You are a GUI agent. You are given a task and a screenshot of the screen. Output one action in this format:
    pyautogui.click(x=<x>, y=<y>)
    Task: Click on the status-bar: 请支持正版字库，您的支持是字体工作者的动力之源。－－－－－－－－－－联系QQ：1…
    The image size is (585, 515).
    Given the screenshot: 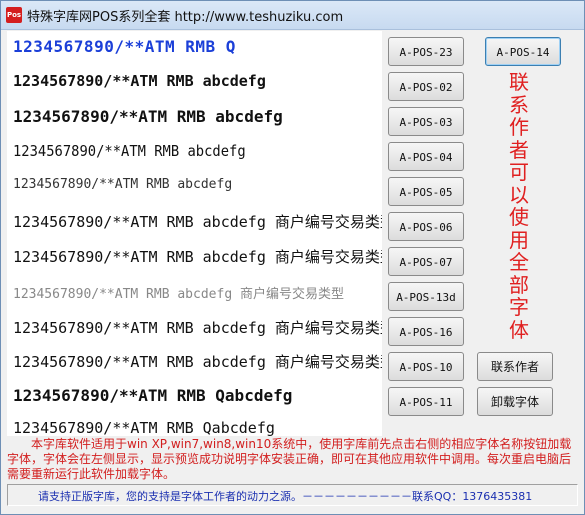 What is the action you would take?
    pyautogui.click(x=292, y=495)
    